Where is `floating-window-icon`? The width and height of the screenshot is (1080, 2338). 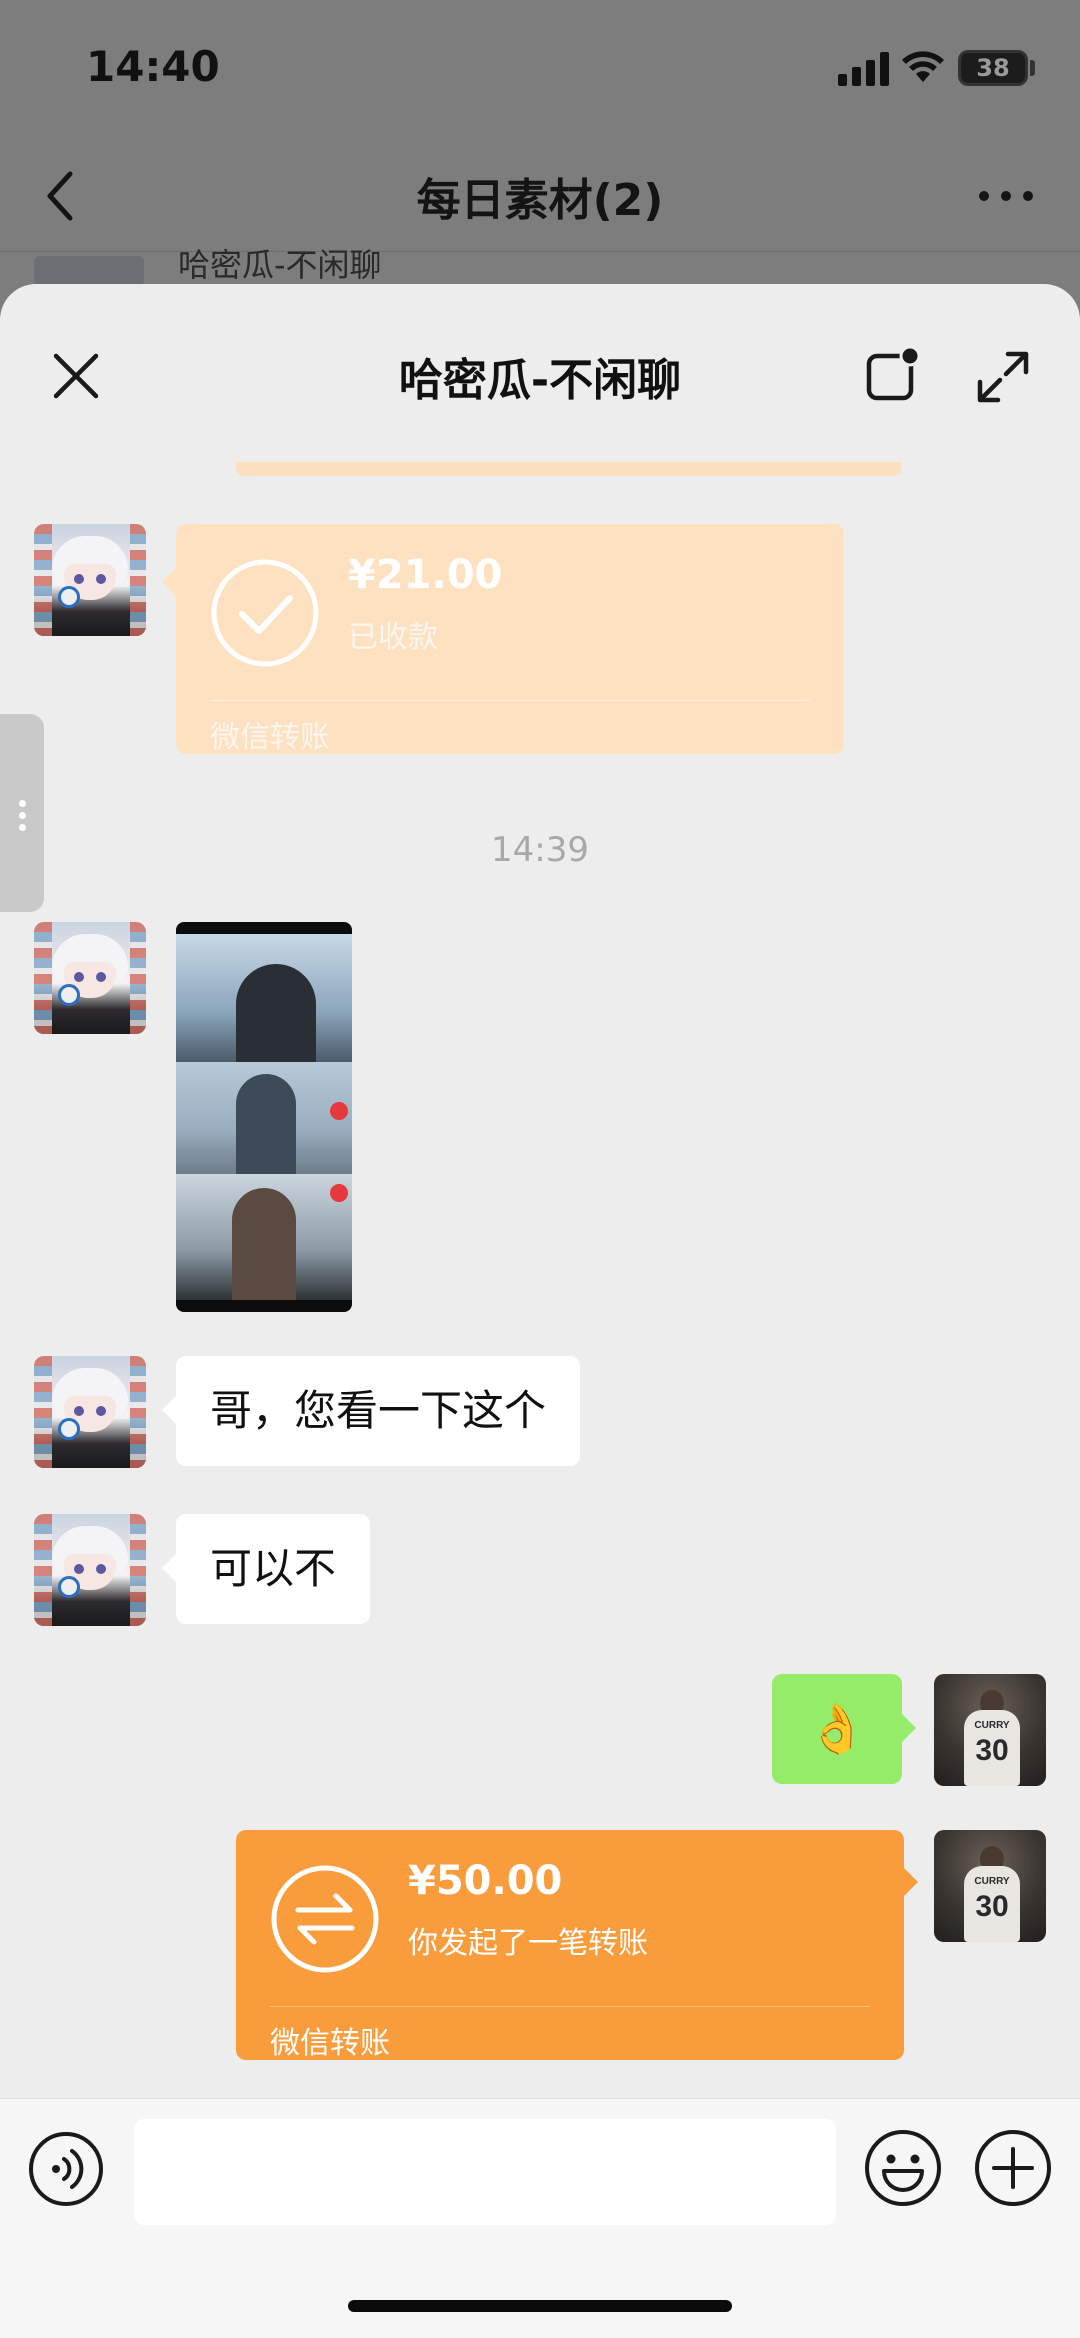
floating-window-icon is located at coordinates (894, 374).